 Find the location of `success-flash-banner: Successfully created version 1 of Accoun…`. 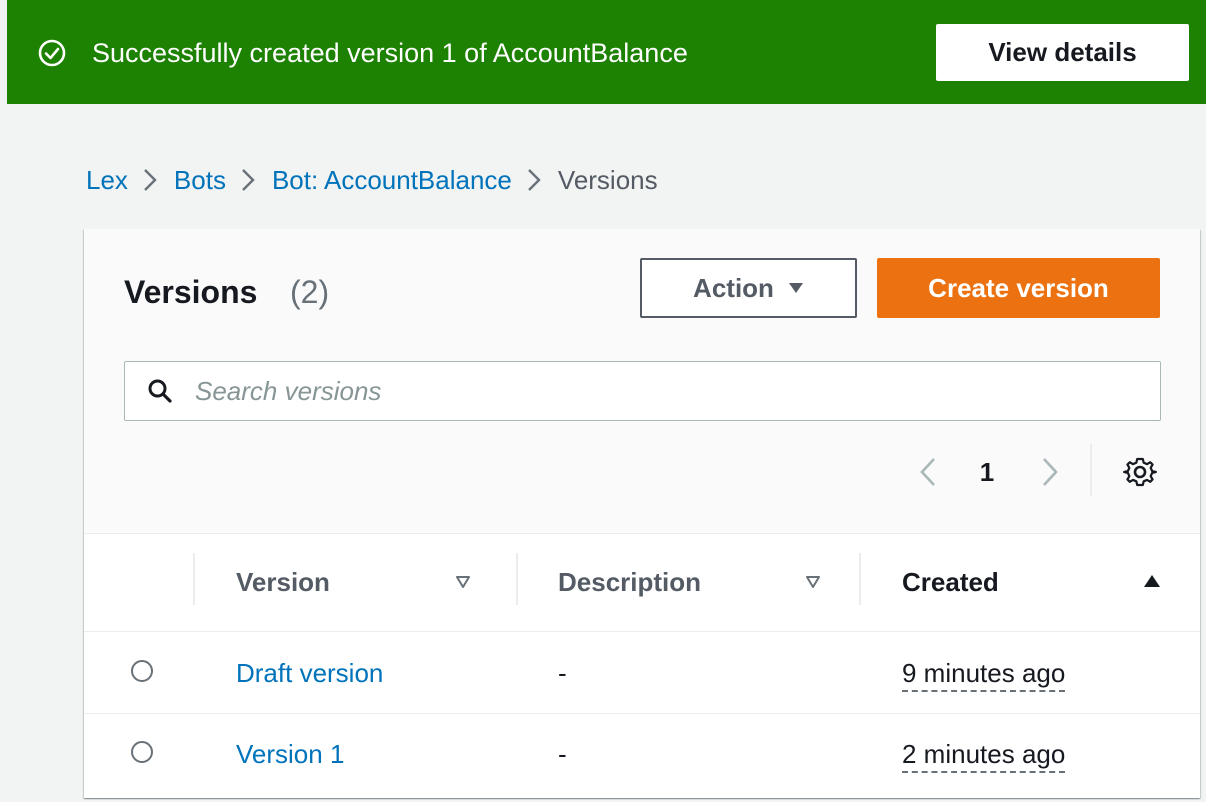

success-flash-banner: Successfully created version 1 of Accoun… is located at coordinates (606, 52).